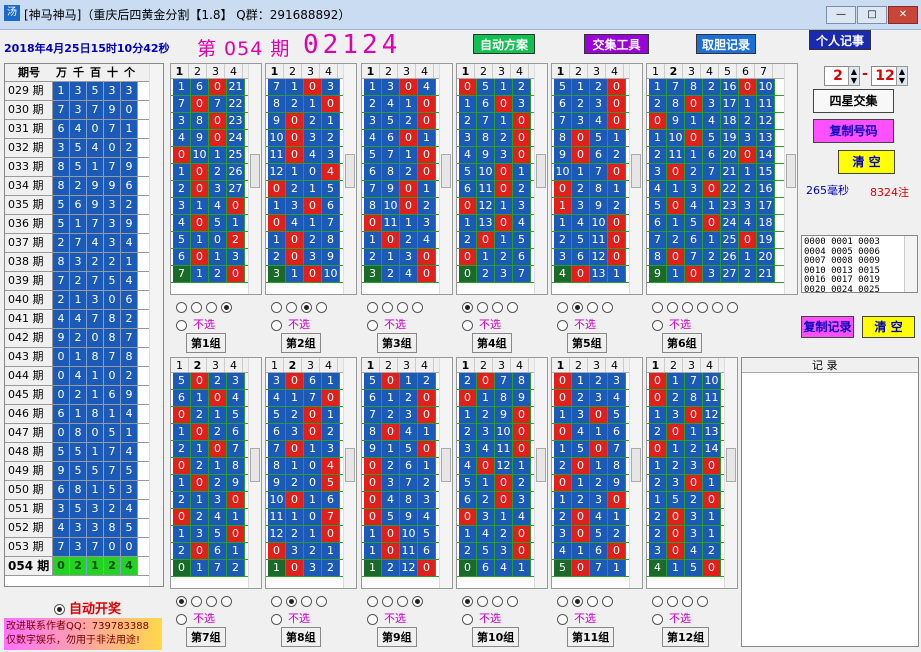 The image size is (921, 652). Describe the element at coordinates (840, 40) in the screenshot. I see `personal-note-button: 个人记事` at that location.